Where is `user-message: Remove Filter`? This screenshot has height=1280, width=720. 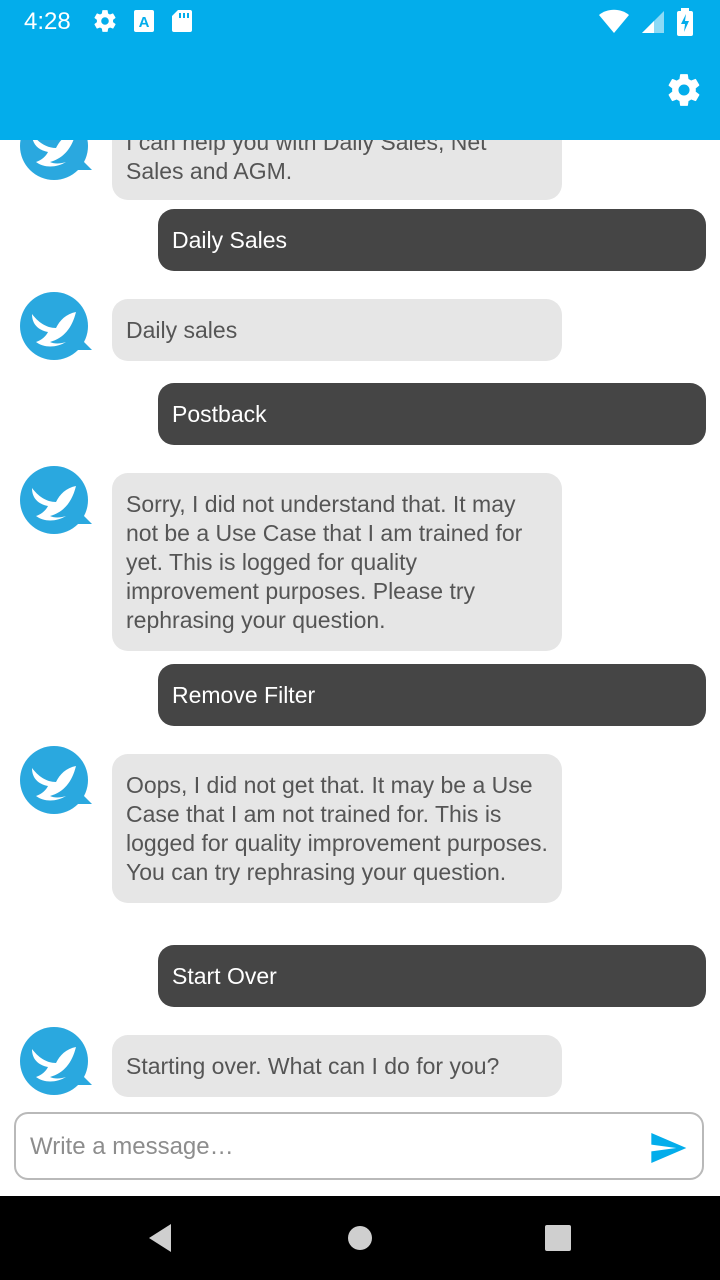
user-message: Remove Filter is located at coordinates (432, 695).